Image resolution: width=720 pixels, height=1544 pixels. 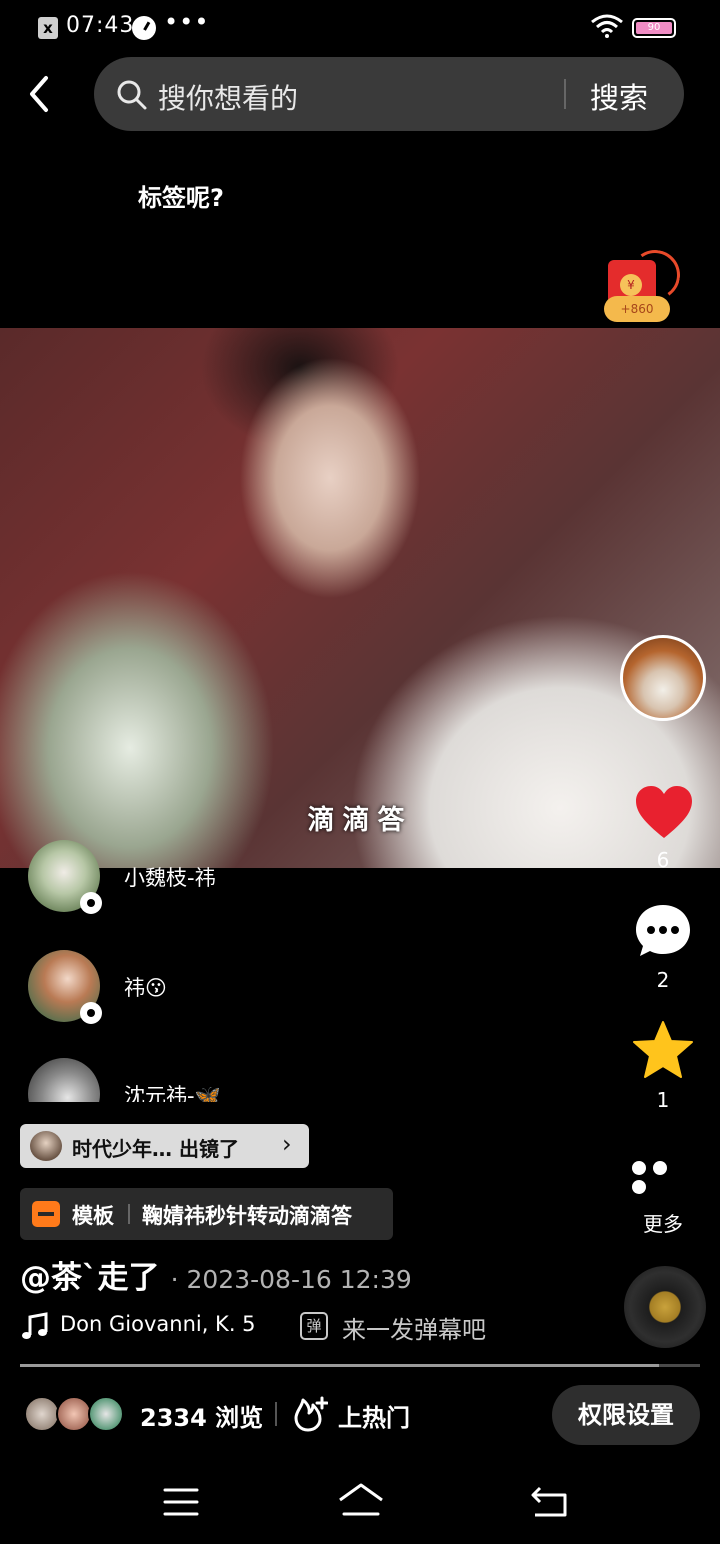 I want to click on danmaku-button: 弹 来一发弹幕吧, so click(x=415, y=1327).